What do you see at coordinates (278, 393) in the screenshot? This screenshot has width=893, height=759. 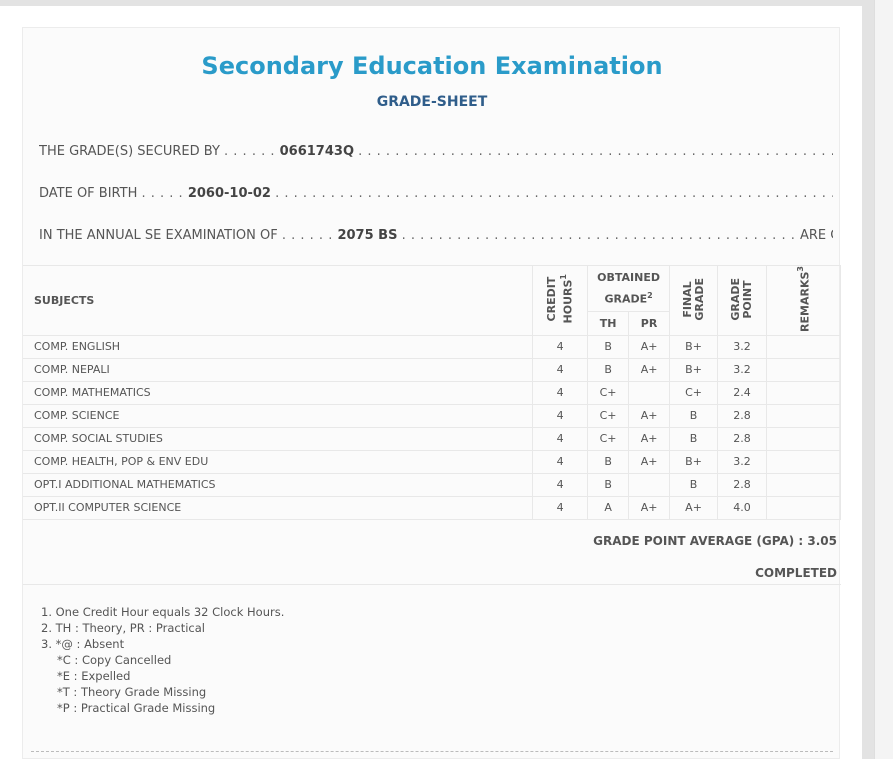 I see `subject-cell: COMP. MATHEMATICS` at bounding box center [278, 393].